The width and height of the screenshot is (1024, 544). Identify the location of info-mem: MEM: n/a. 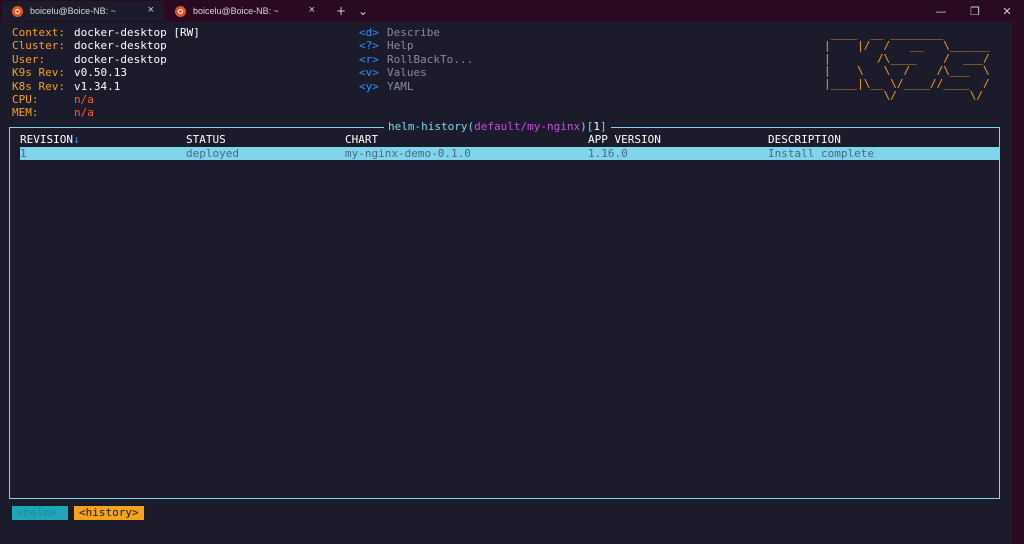
(53, 113).